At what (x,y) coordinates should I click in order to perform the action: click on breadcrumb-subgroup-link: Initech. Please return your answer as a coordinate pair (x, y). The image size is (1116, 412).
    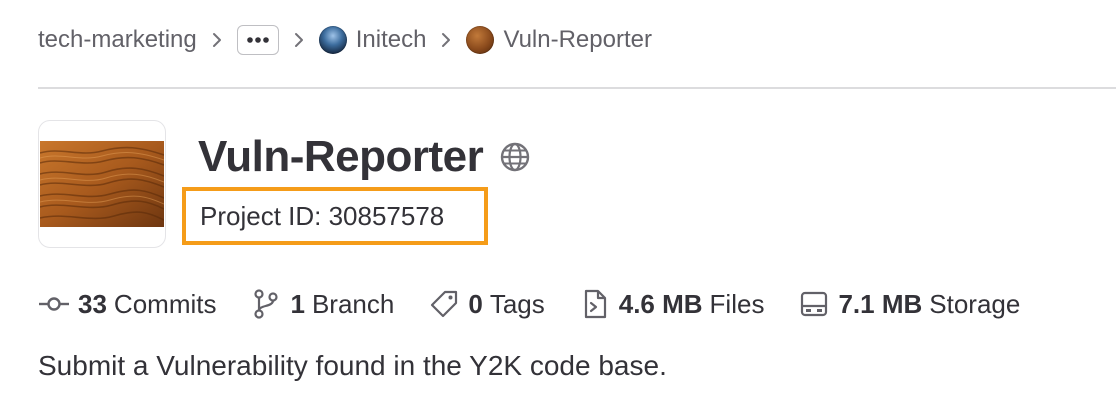
    Looking at the image, I should click on (372, 40).